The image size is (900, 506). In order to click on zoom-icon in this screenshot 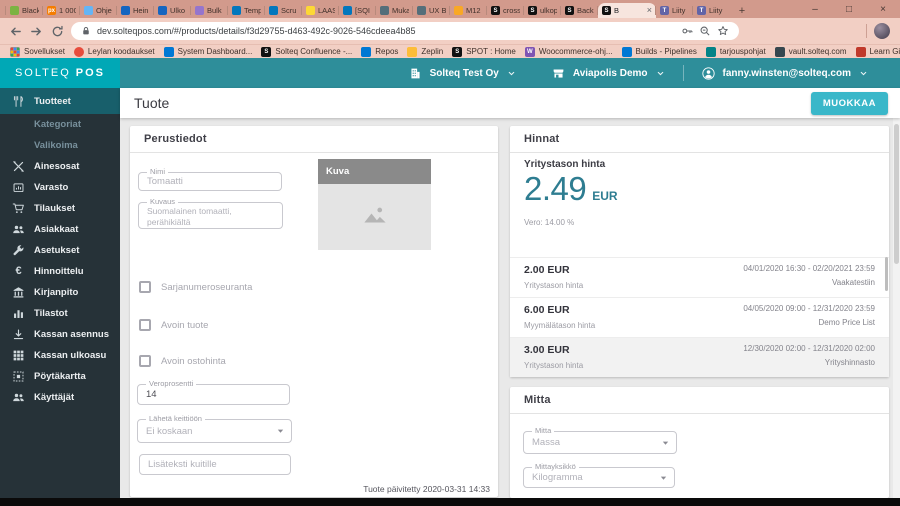, I will do `click(705, 31)`.